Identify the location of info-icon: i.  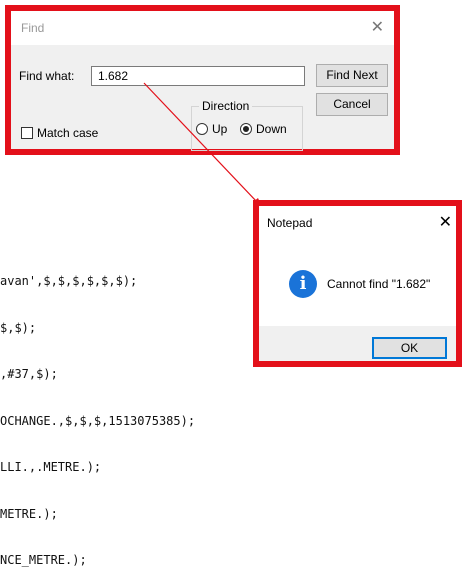
(303, 284).